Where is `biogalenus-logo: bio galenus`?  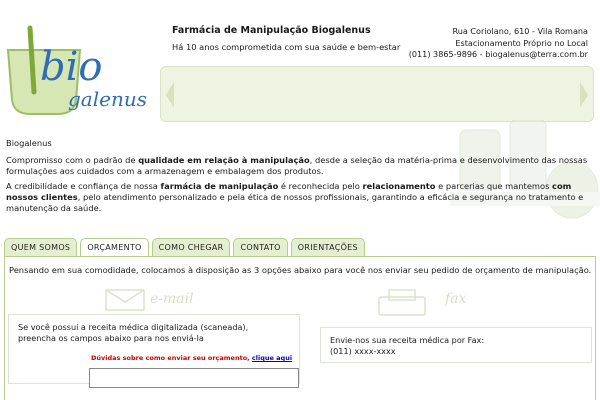
biogalenus-logo: bio galenus is located at coordinates (76, 70).